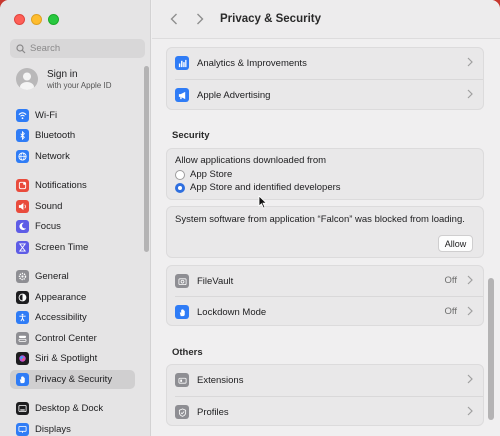  I want to click on filevault-status: Off, so click(451, 280).